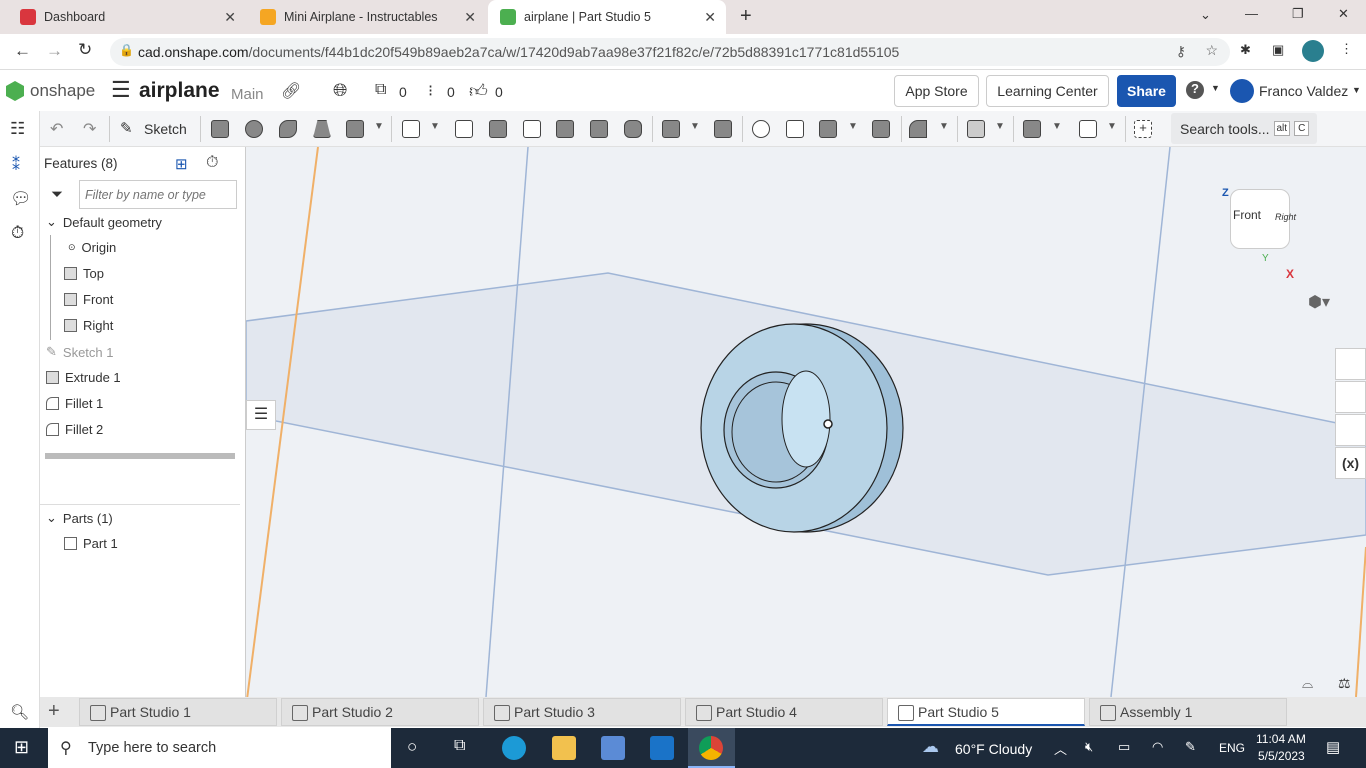  What do you see at coordinates (795, 129) in the screenshot?
I see `split-icon` at bounding box center [795, 129].